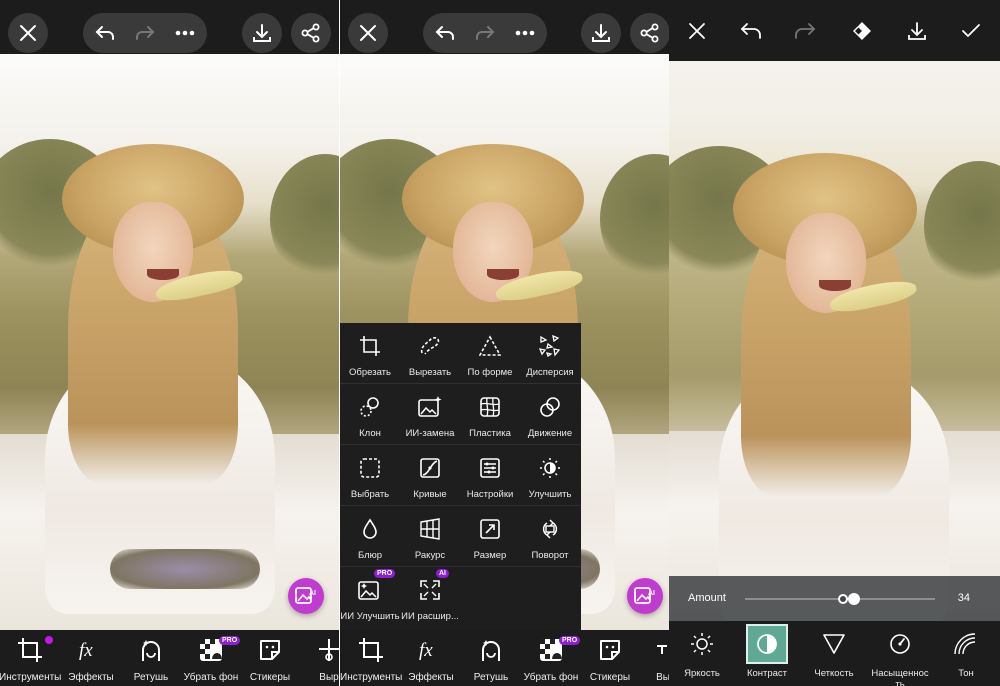  Describe the element at coordinates (430, 536) in the screenshot. I see `menu-item-perspective: Ракурс` at that location.